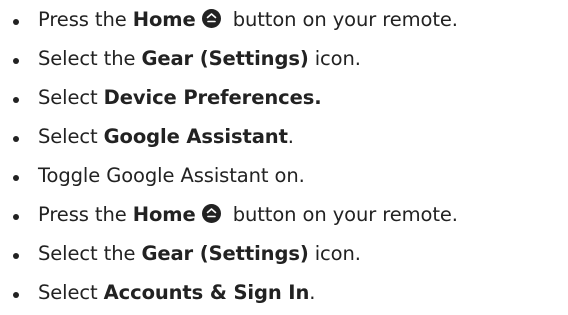 This screenshot has width=568, height=315. I want to click on step-emphasis: Device Preferences., so click(212, 97).